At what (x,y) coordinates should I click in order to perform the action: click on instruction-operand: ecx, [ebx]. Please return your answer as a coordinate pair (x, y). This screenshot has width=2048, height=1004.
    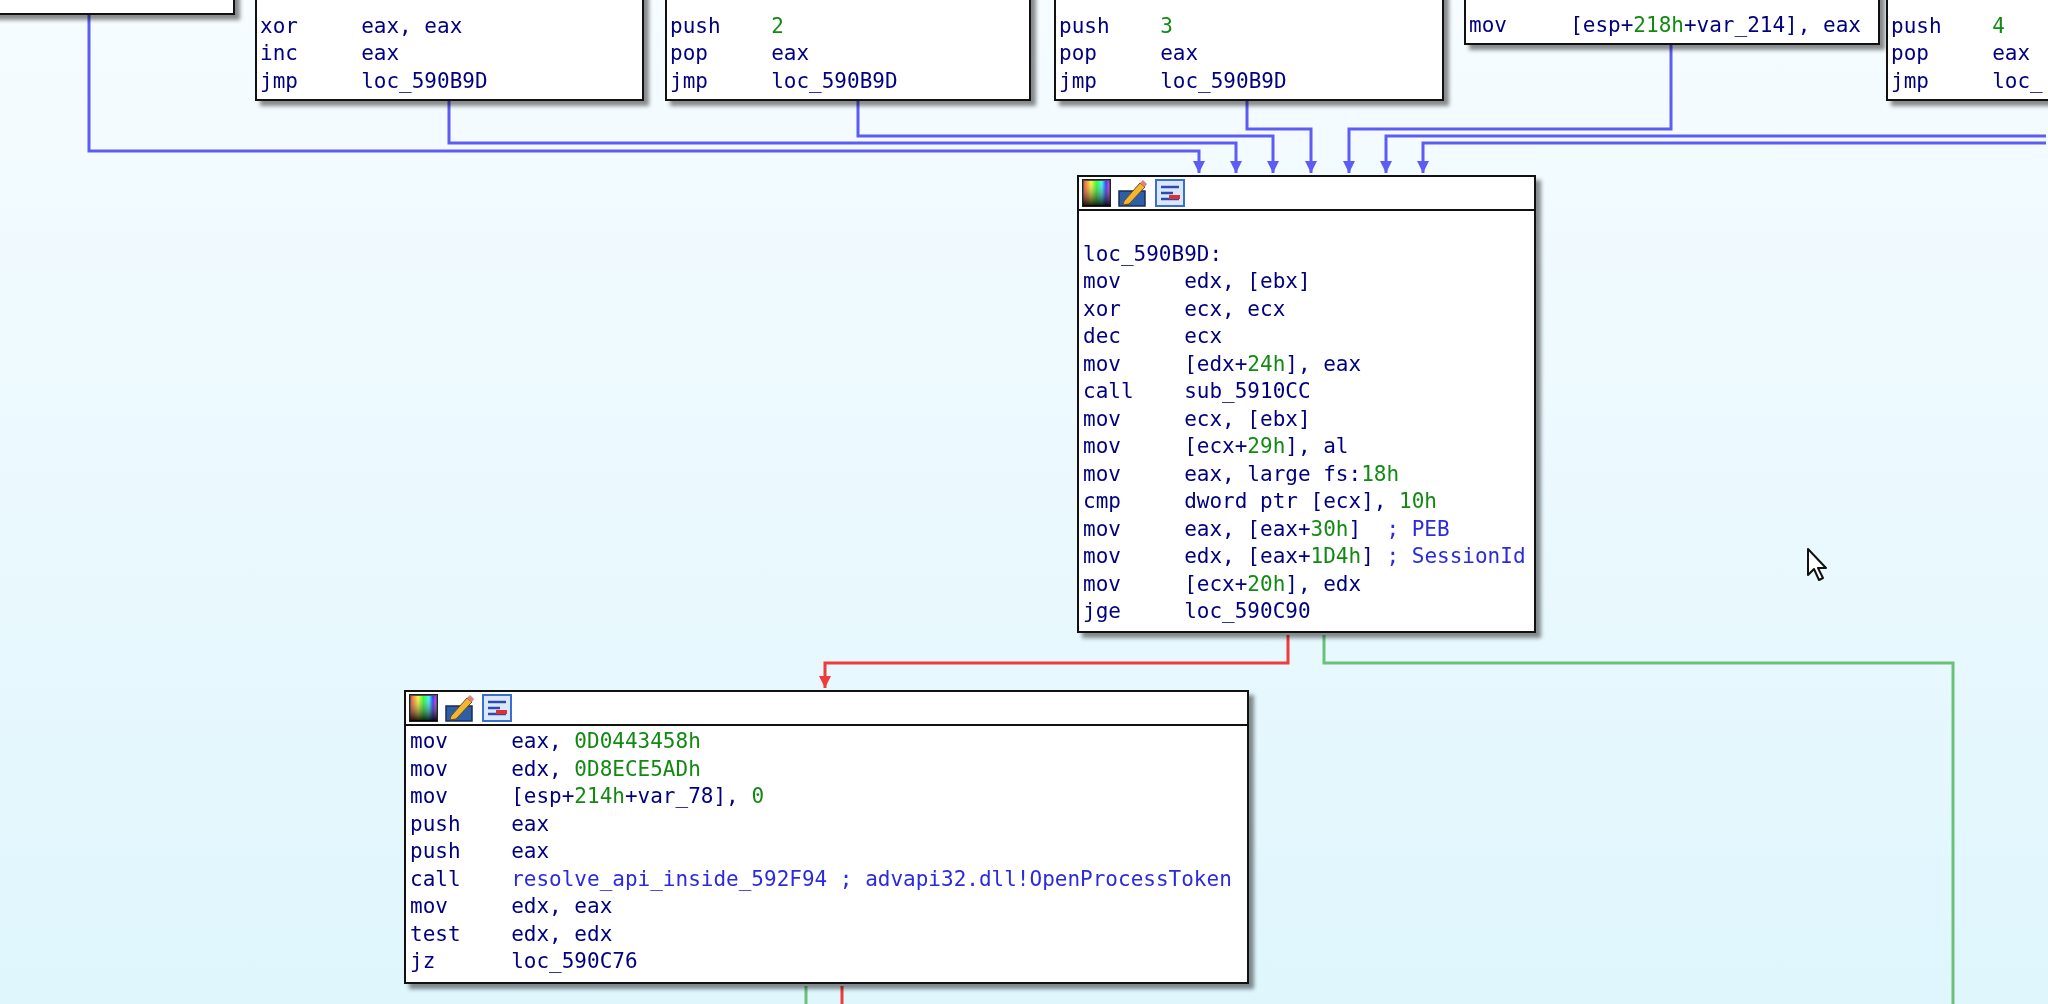
    Looking at the image, I should click on (1247, 419).